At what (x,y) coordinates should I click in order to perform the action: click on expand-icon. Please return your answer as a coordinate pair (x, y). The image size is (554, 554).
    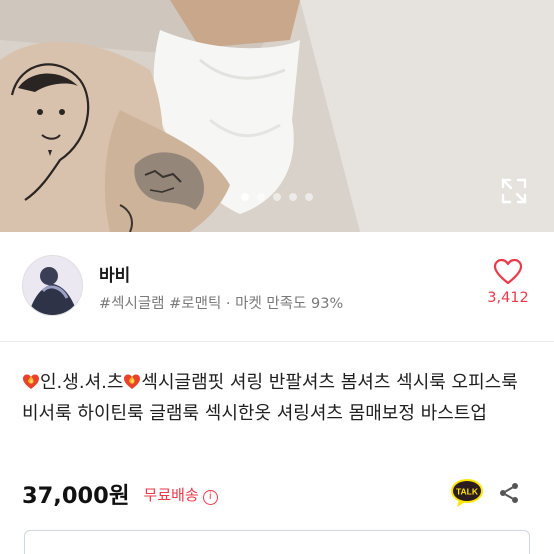
    Looking at the image, I should click on (514, 191).